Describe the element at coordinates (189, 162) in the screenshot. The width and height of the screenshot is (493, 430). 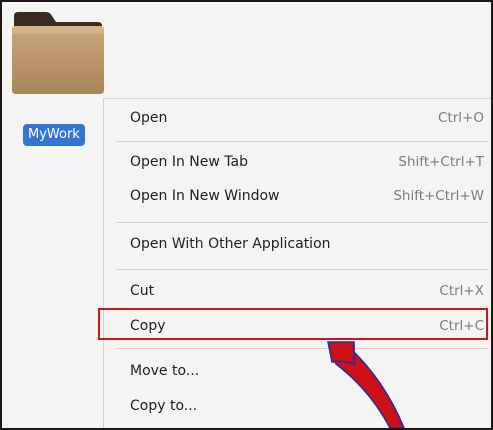
I see `menu-item-label: Open In New Tab` at that location.